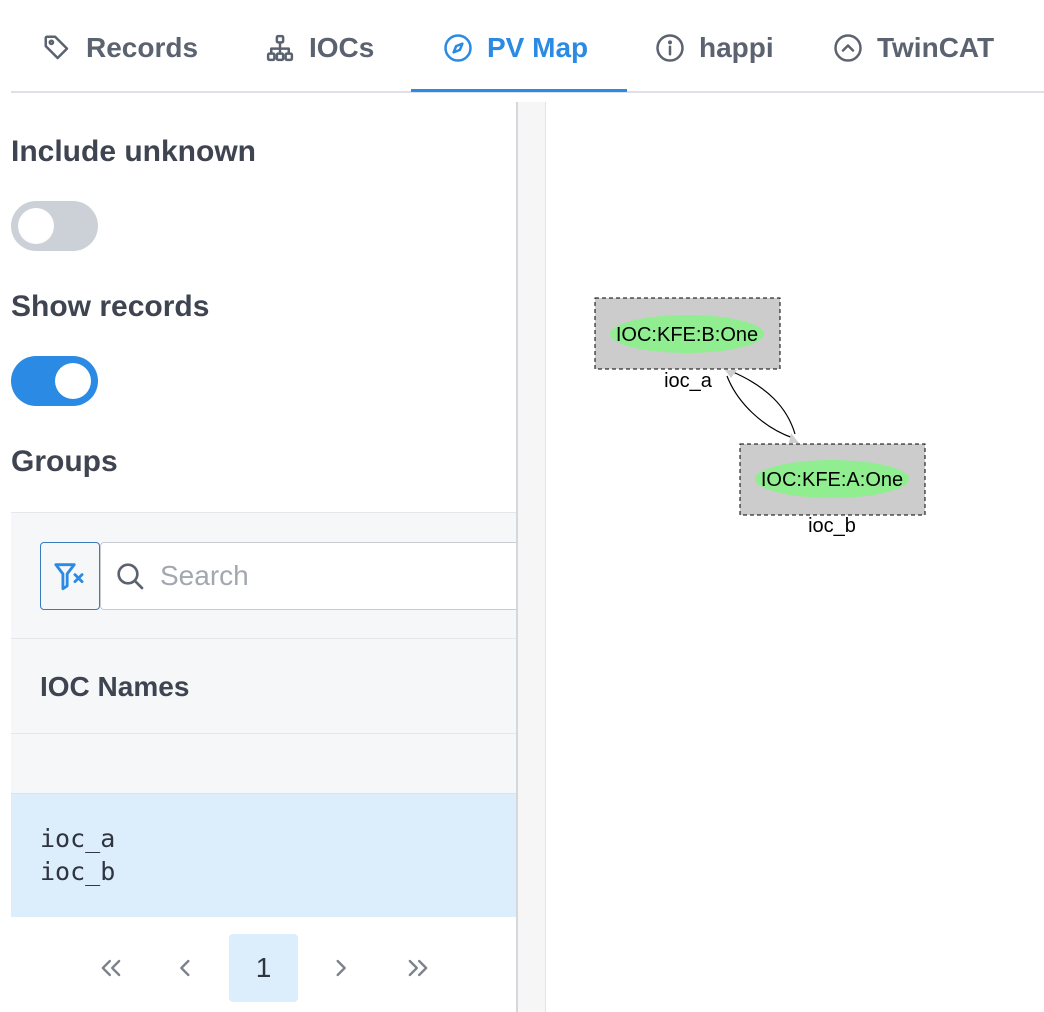  Describe the element at coordinates (114, 687) in the screenshot. I see `ioc-names-column-header: IOC Names` at that location.